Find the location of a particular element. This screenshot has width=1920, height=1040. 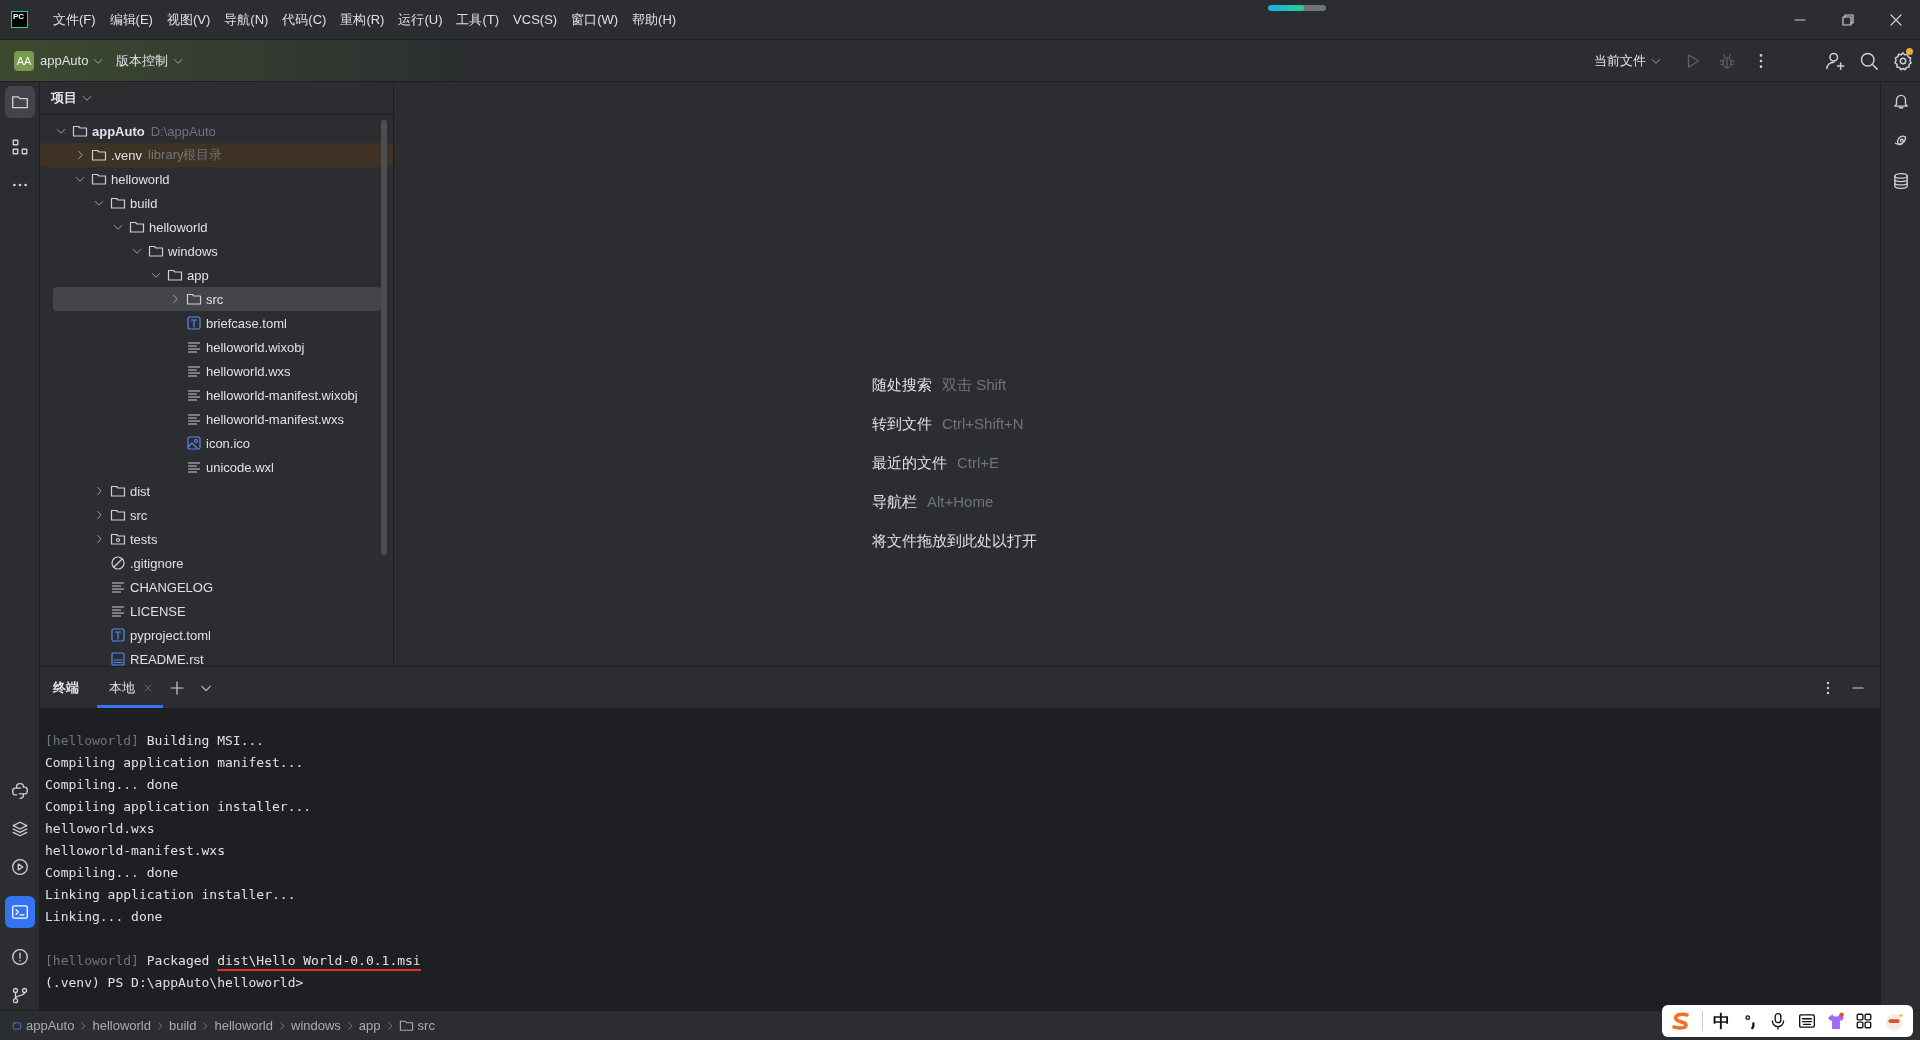

terminal-line: Compiling... done is located at coordinates (112, 872).